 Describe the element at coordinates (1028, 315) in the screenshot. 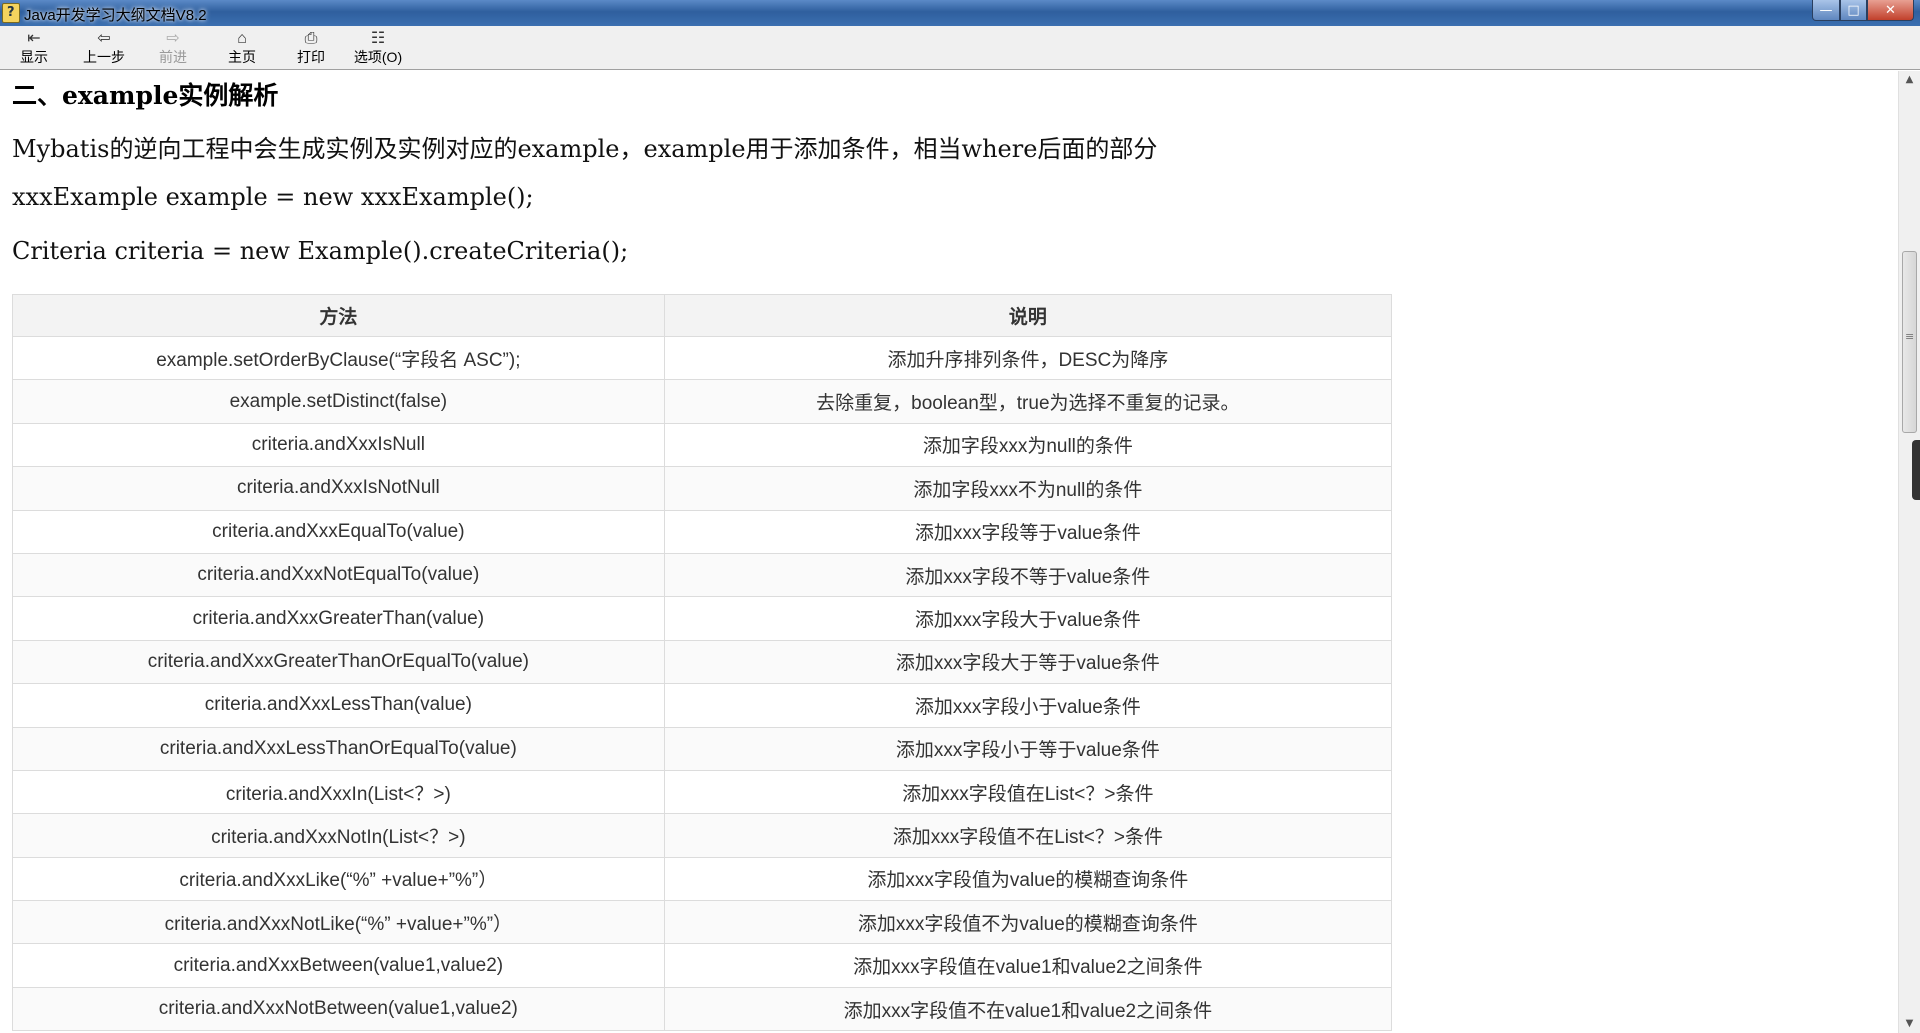

I see `header-description: 说明` at that location.